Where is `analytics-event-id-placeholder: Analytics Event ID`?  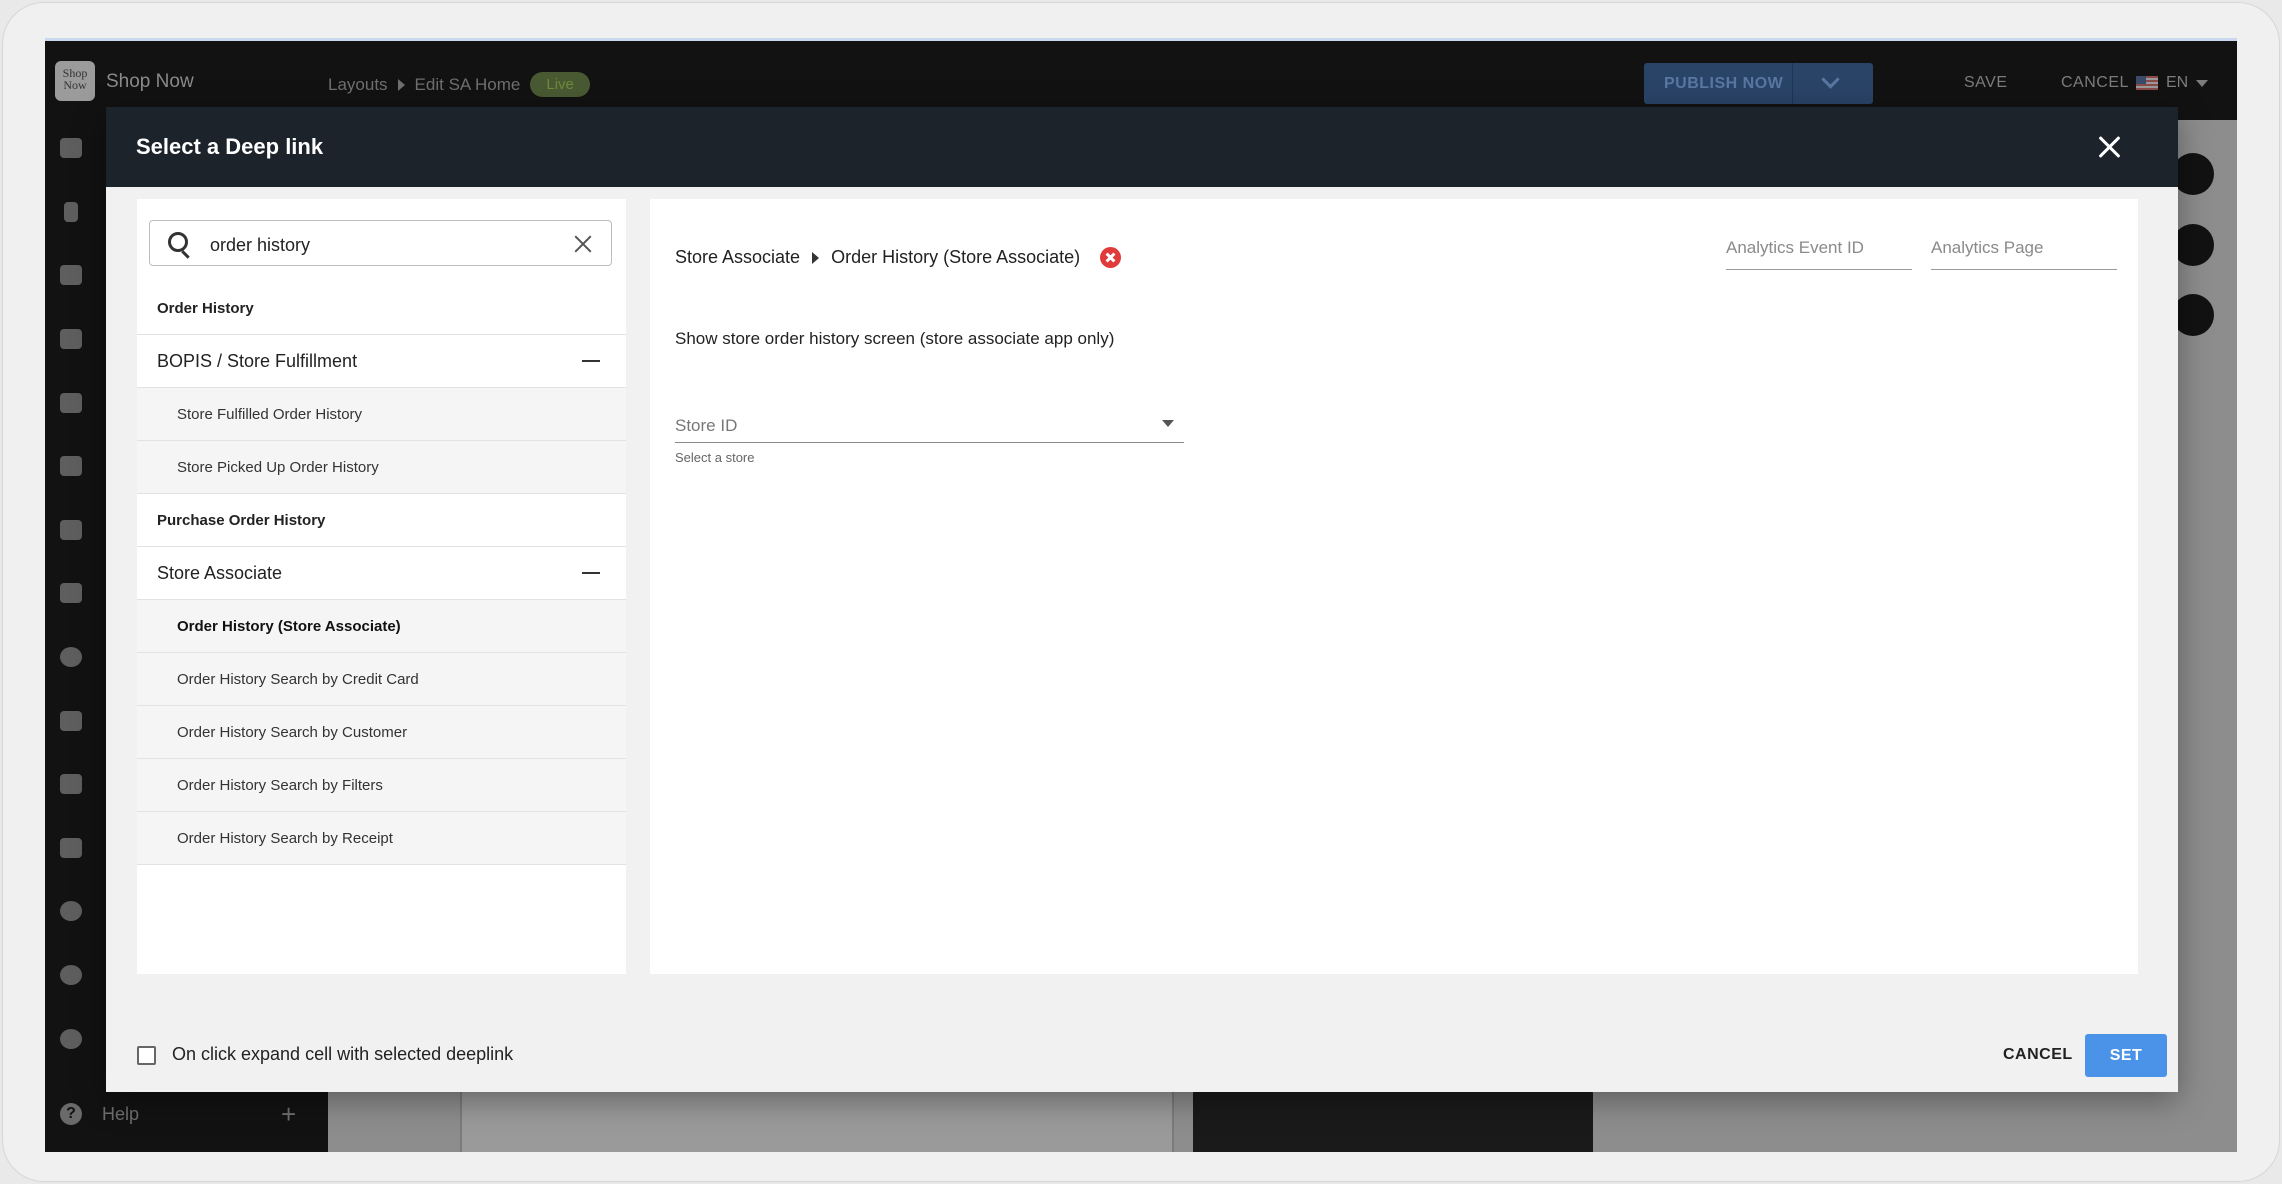 analytics-event-id-placeholder: Analytics Event ID is located at coordinates (1795, 247).